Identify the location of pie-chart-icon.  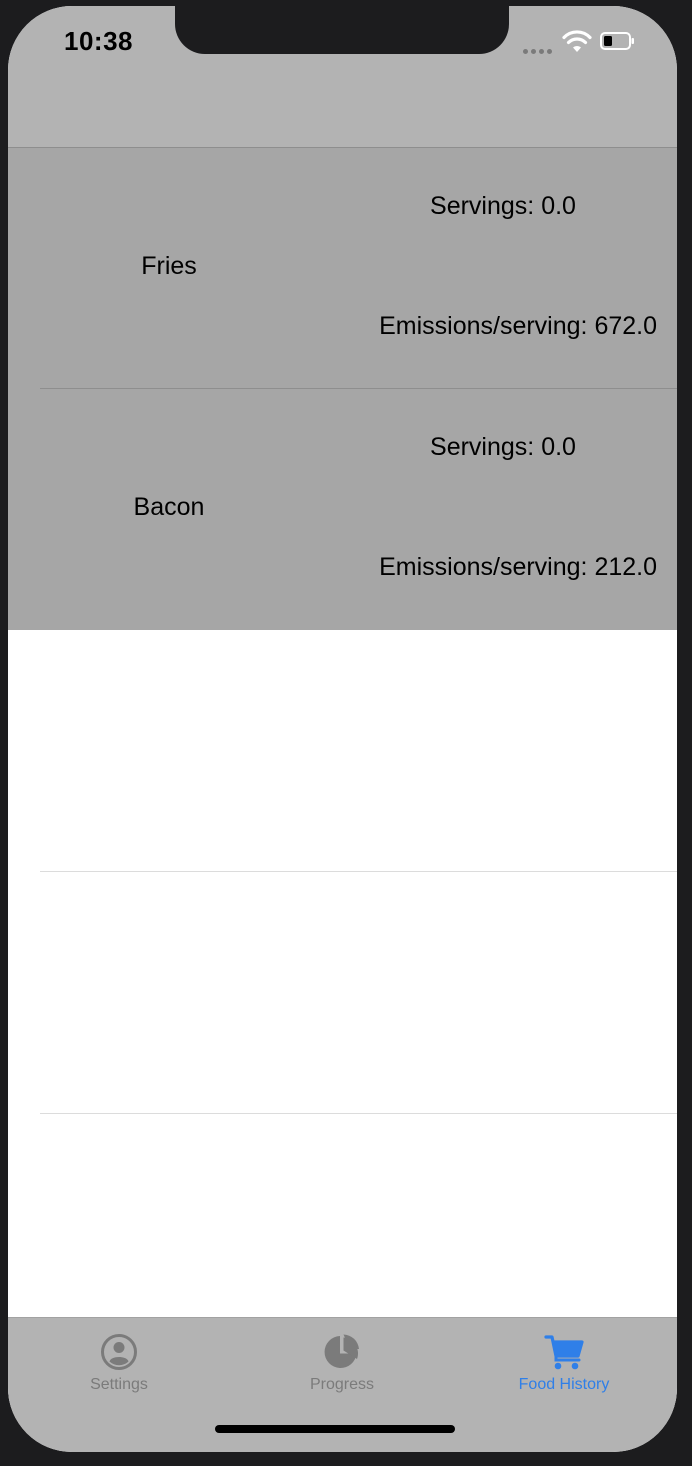
(341, 1351).